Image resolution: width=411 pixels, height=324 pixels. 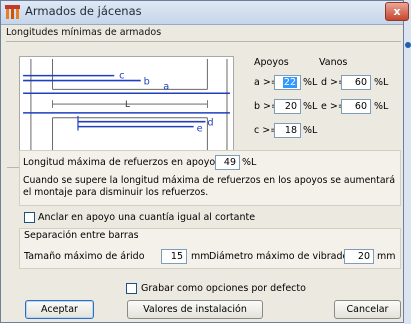 What do you see at coordinates (122, 162) in the screenshot?
I see `refuerzos-label: Longitud máxima de refuerzos en apoyos` at bounding box center [122, 162].